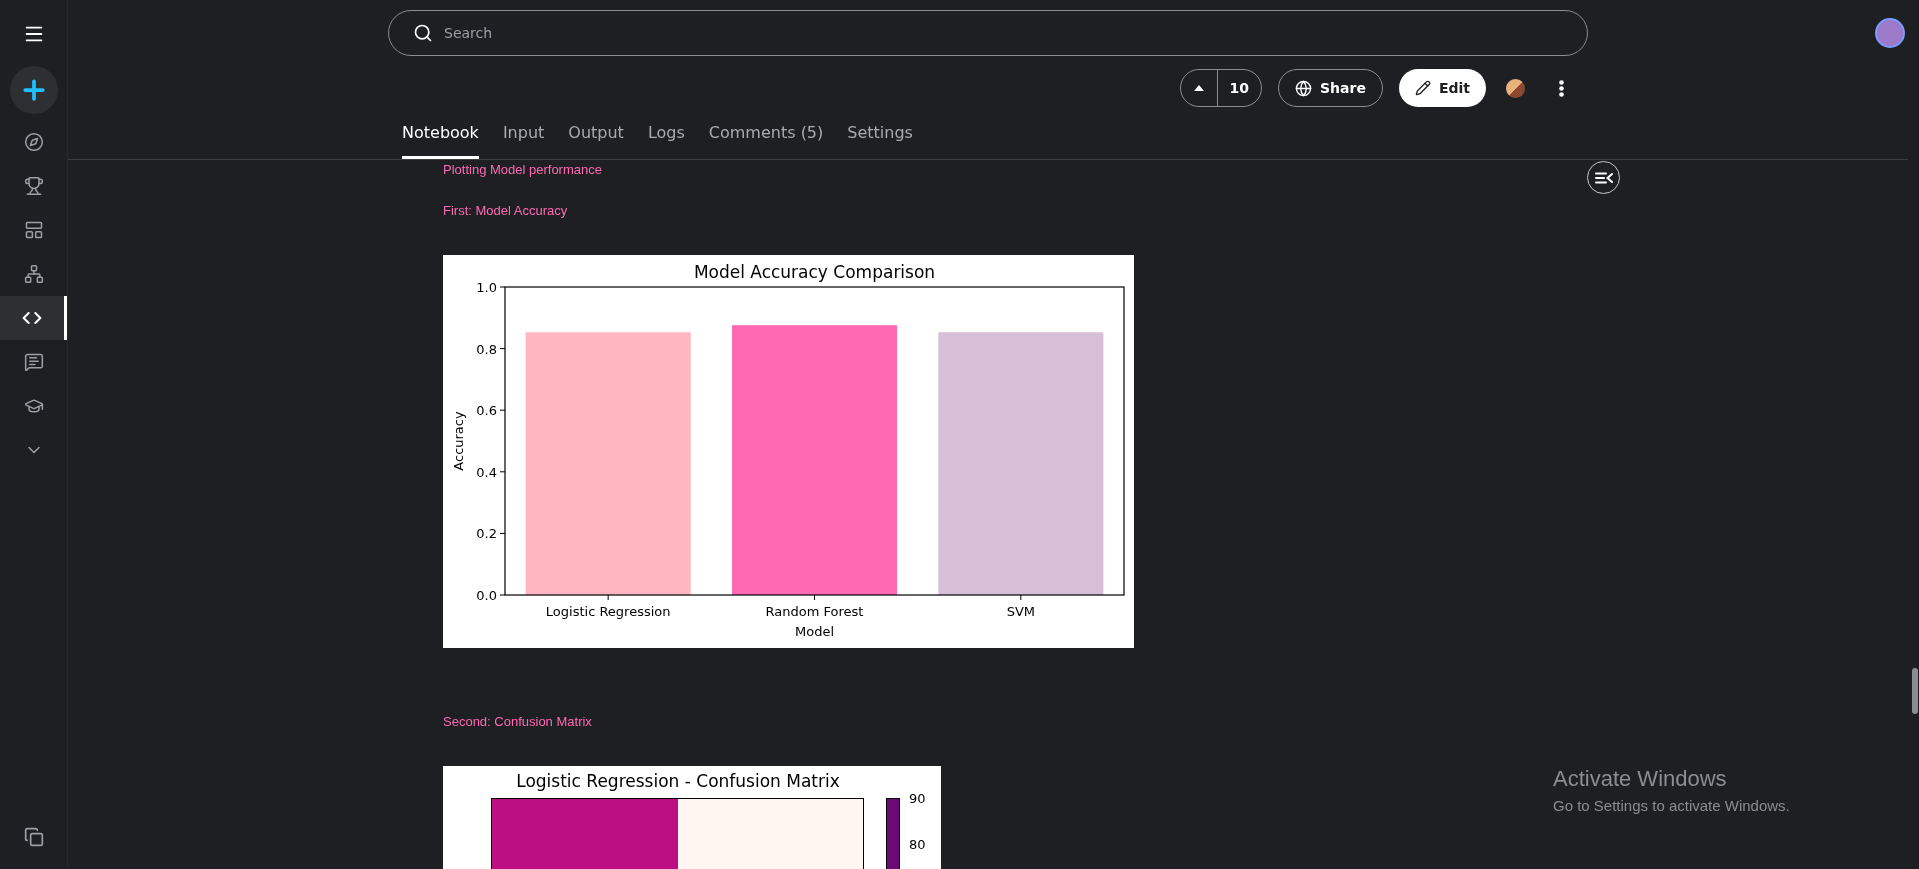 This screenshot has height=869, width=1919. What do you see at coordinates (880, 140) in the screenshot?
I see `tab: Settings` at bounding box center [880, 140].